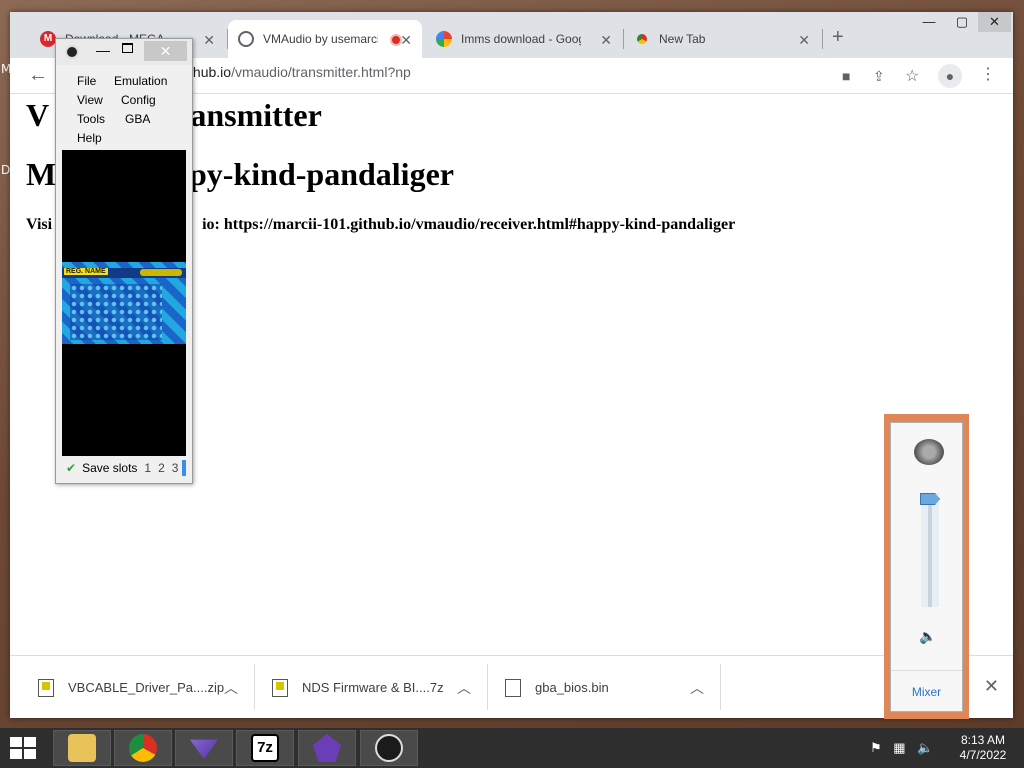  I want to click on mixer-link: Mixer, so click(926, 691).